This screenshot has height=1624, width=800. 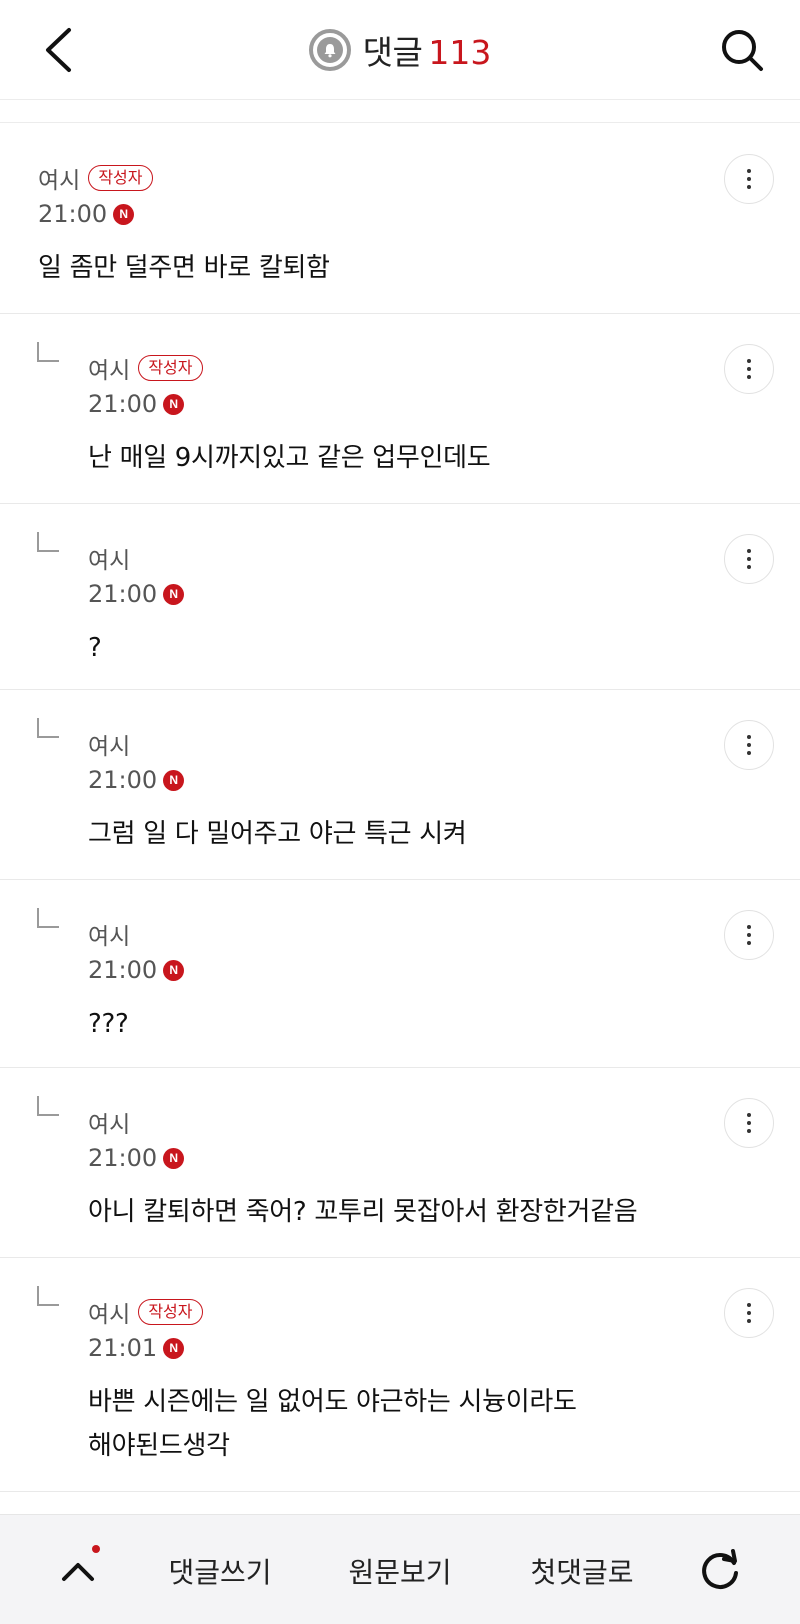 I want to click on comment-text: ?, so click(x=95, y=648).